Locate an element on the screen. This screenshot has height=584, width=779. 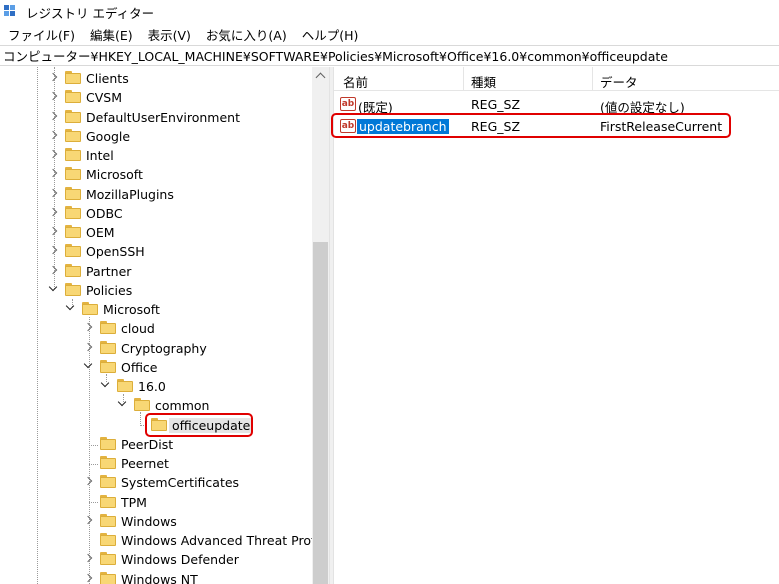
tree-item-label: CVSM is located at coordinates (104, 97).